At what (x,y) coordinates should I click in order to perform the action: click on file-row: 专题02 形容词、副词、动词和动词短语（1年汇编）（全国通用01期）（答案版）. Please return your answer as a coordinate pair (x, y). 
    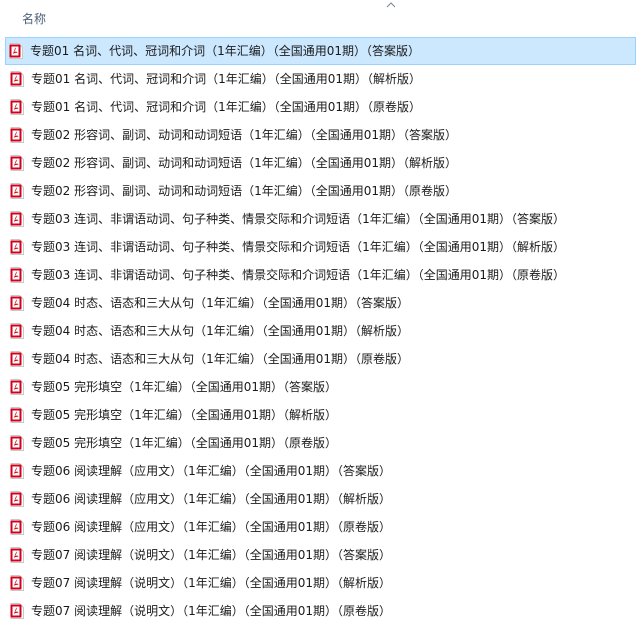
    Looking at the image, I should click on (318, 135).